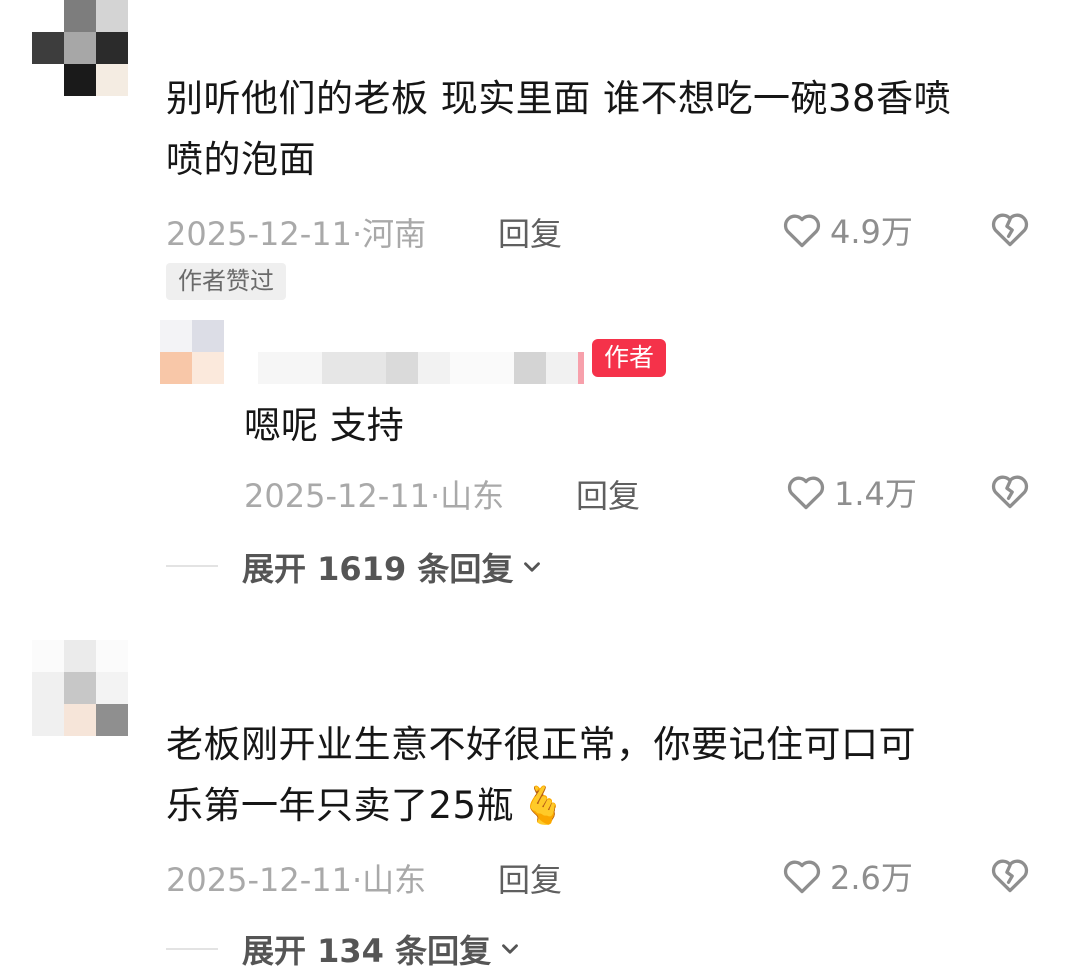 This screenshot has width=1080, height=972. I want to click on like-button: 4.9万, so click(846, 230).